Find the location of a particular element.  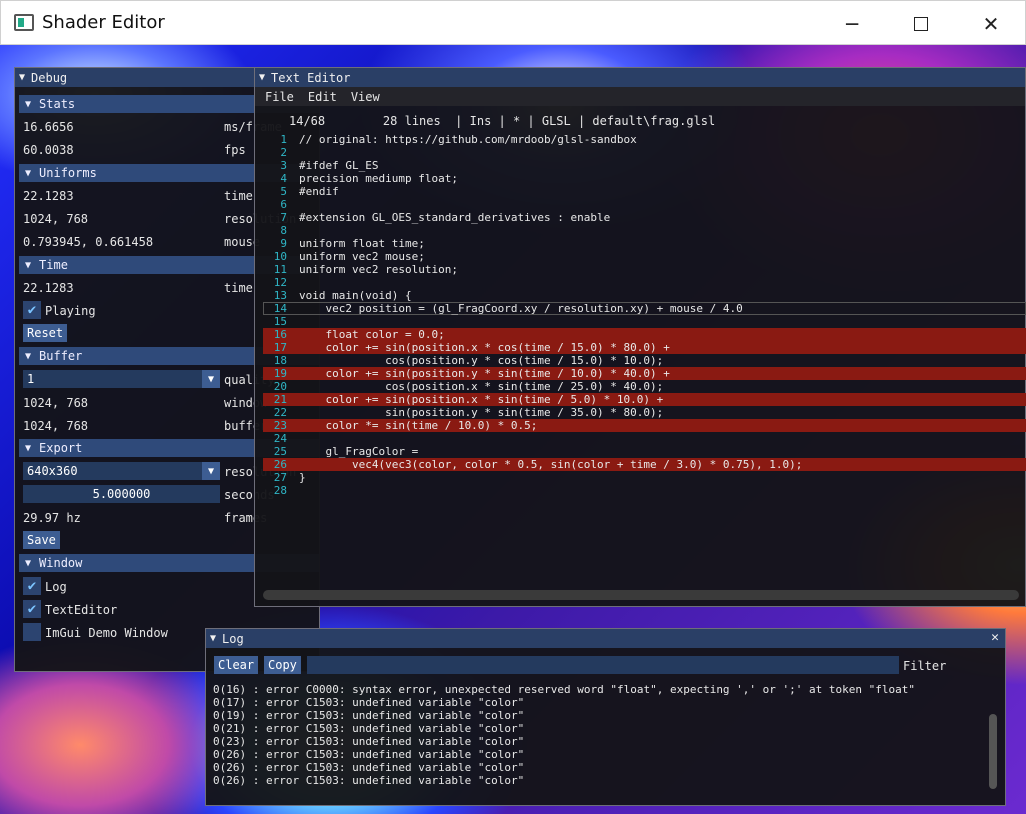

line-number: 18 is located at coordinates (280, 360).